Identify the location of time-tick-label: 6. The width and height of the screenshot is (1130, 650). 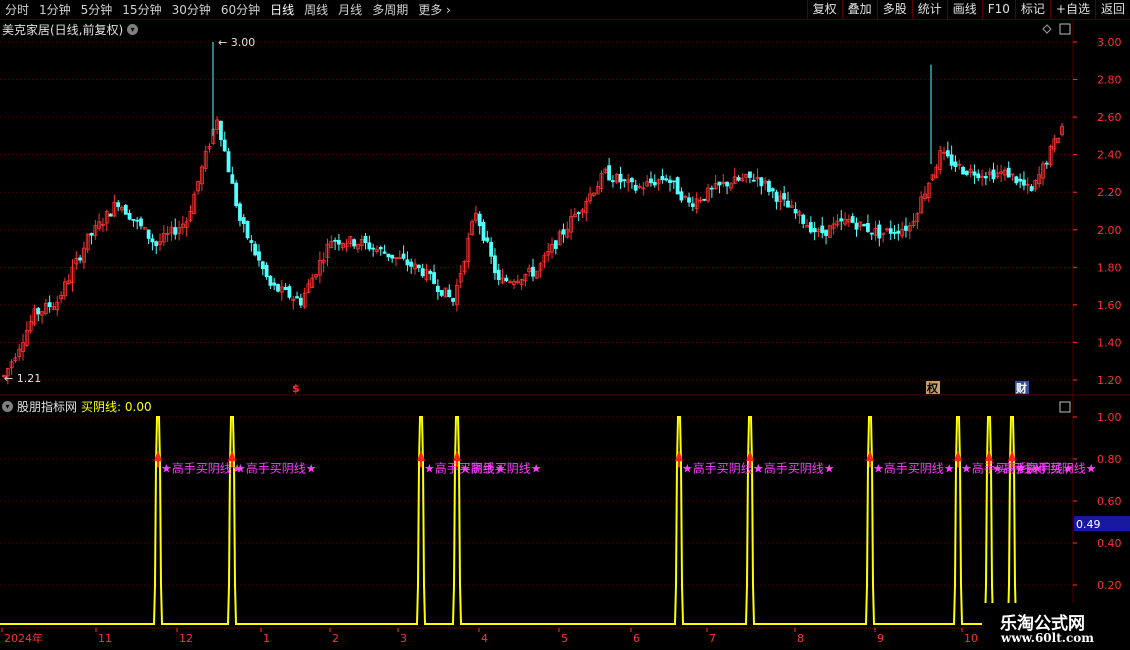
(636, 638).